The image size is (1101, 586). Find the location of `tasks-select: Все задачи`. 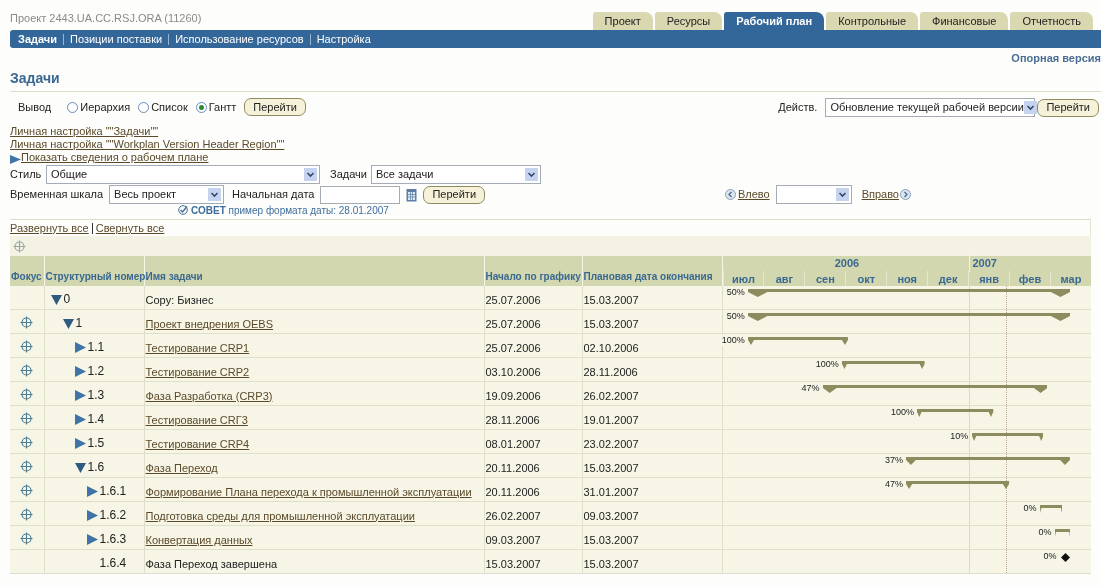

tasks-select: Все задачи is located at coordinates (455, 174).